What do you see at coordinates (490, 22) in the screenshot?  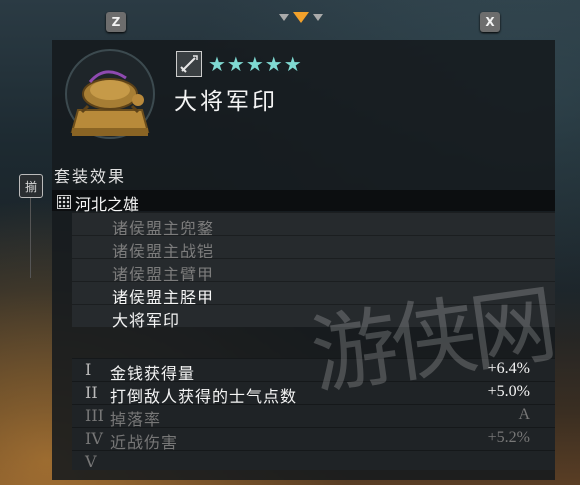 I see `x-key-hint: X` at bounding box center [490, 22].